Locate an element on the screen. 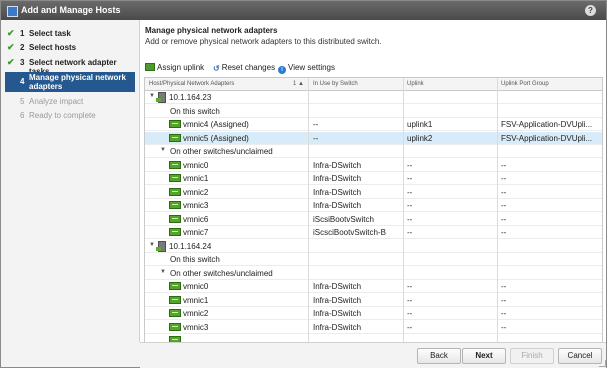 This screenshot has height=368, width=607. next-button: Next is located at coordinates (484, 356).